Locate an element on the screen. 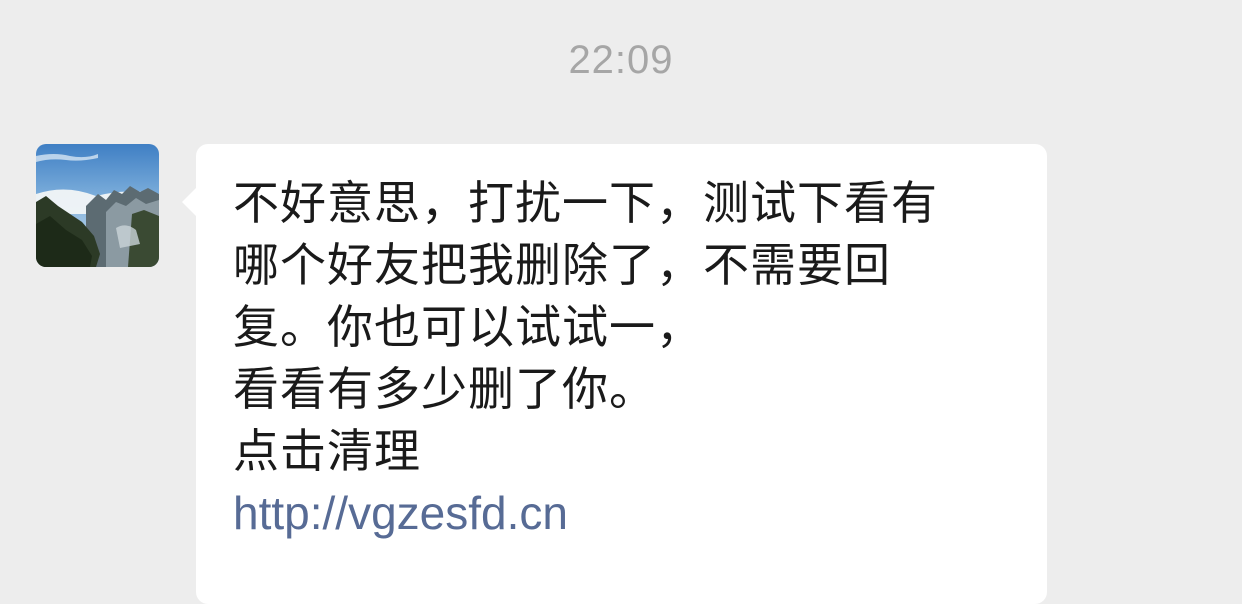 Image resolution: width=1242 pixels, height=604 pixels. message-line-2: 哪个好友把我删除了，不需要回 is located at coordinates (562, 265).